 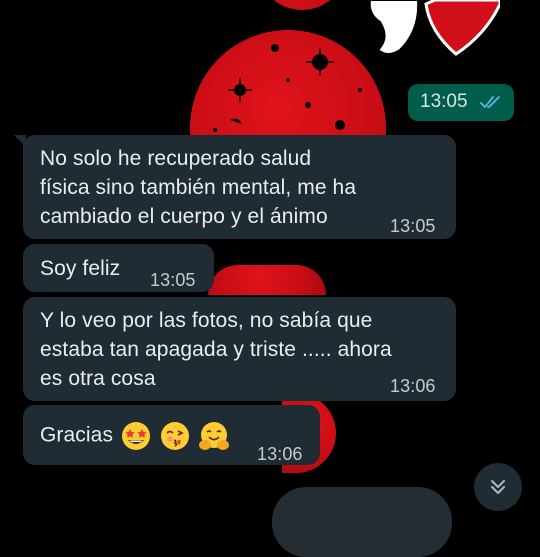 What do you see at coordinates (490, 102) in the screenshot?
I see `double-check-icon` at bounding box center [490, 102].